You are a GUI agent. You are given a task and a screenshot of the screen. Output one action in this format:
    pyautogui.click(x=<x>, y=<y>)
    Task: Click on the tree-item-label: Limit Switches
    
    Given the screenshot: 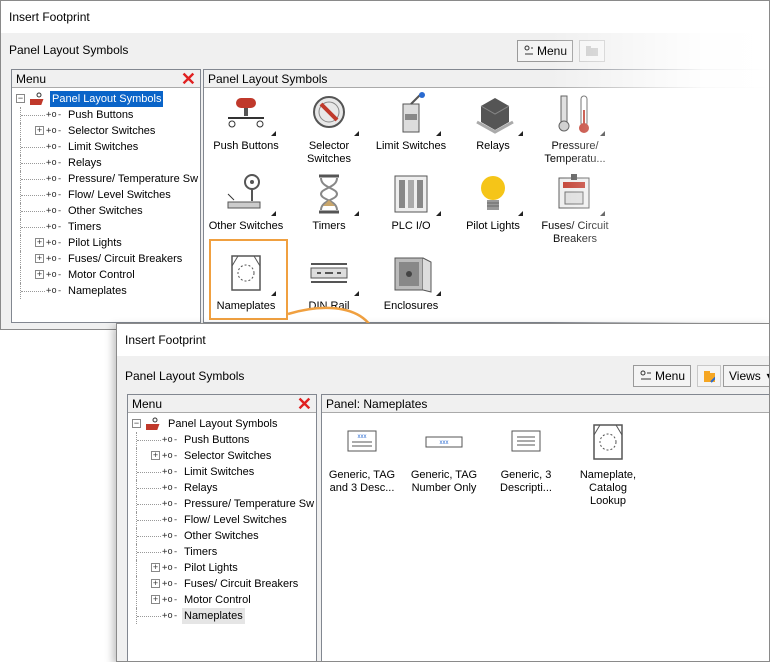 What is the action you would take?
    pyautogui.click(x=103, y=147)
    